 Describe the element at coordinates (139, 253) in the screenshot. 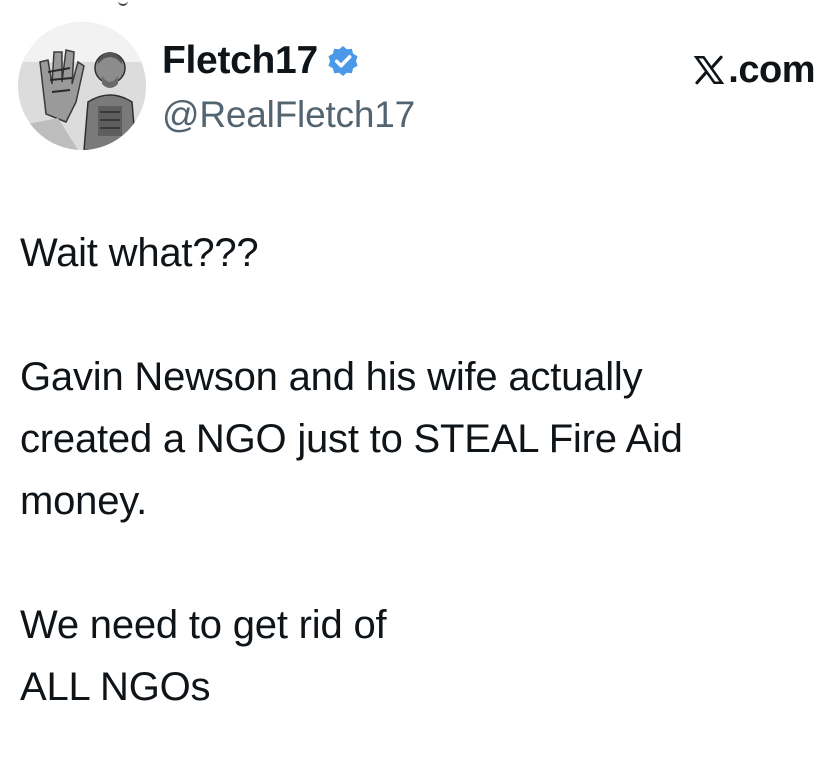

I see `post-text-line: Wait what???` at that location.